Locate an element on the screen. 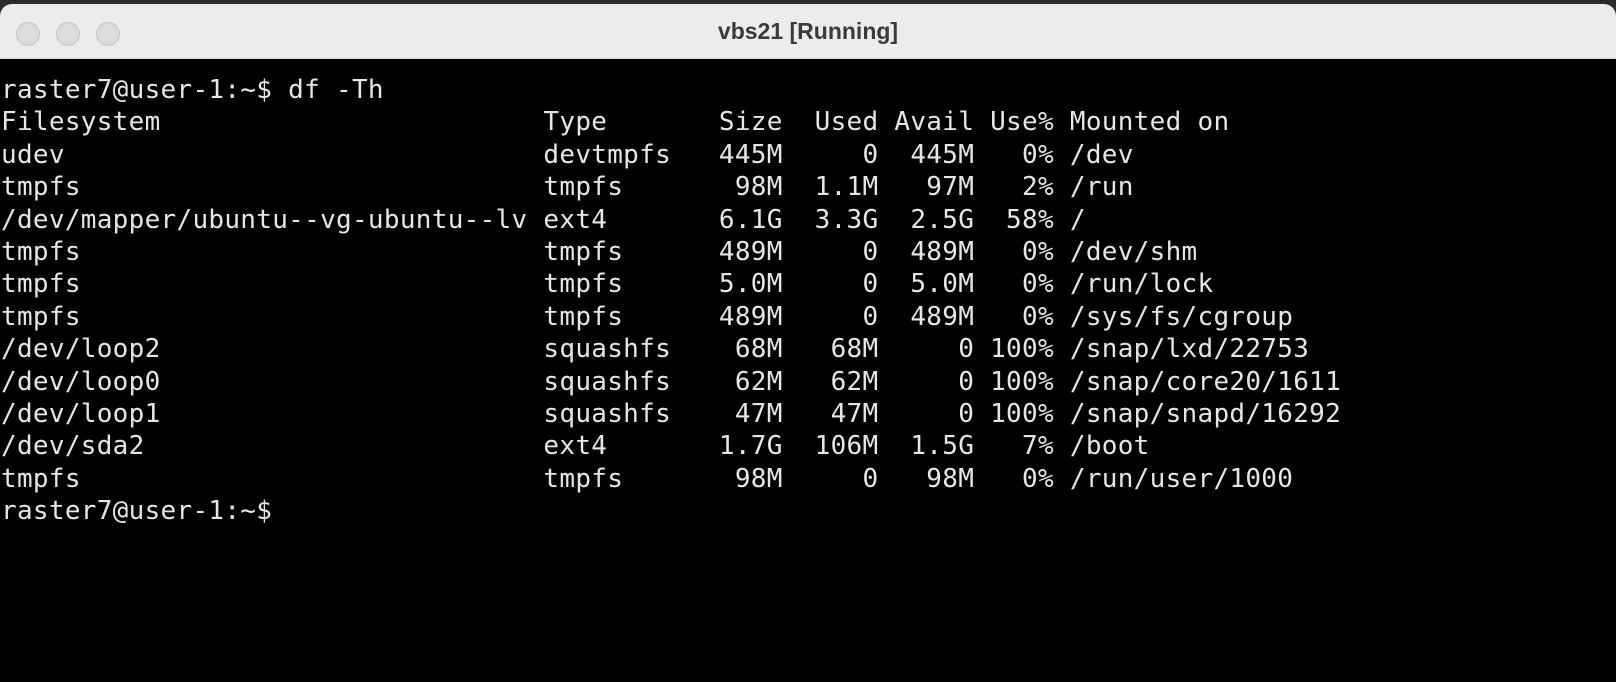  df-row: /dev/sda2 ext4 1.7G 106M 1.5G 7% /boot is located at coordinates (575, 446).